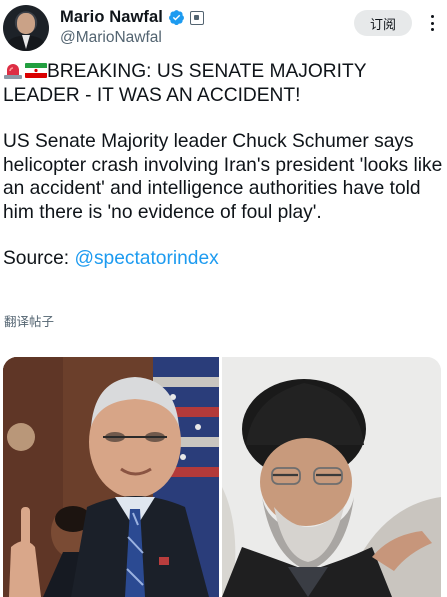 The width and height of the screenshot is (447, 597). Describe the element at coordinates (223, 259) in the screenshot. I see `source-line: Source: @spectatorindex` at that location.